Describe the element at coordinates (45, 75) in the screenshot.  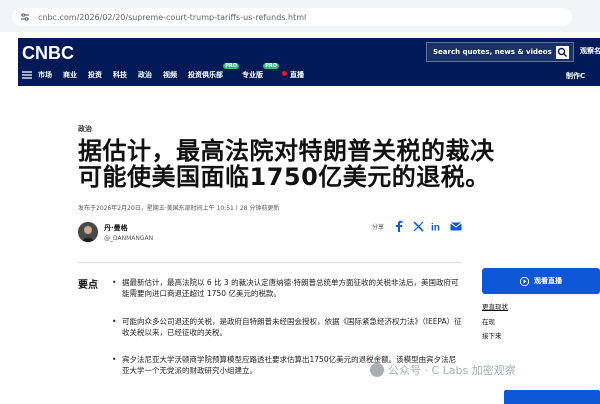
I see `nav-markets: 市场` at that location.